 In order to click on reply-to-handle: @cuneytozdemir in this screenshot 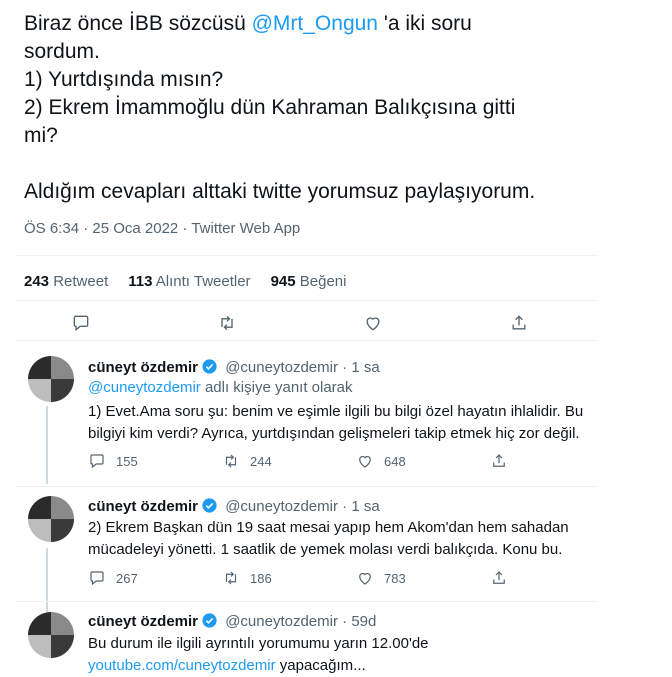, I will do `click(144, 387)`.